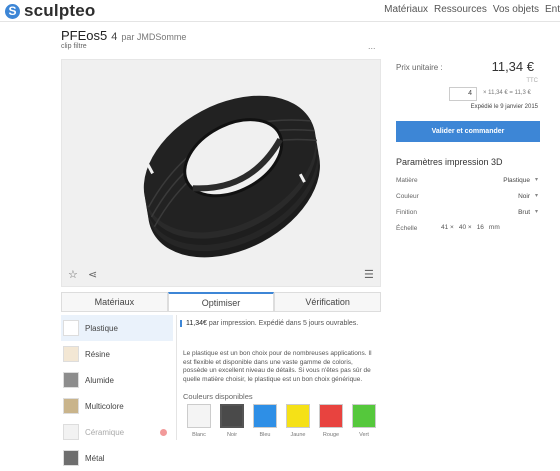  I want to click on star-icon: ☆, so click(73, 274).